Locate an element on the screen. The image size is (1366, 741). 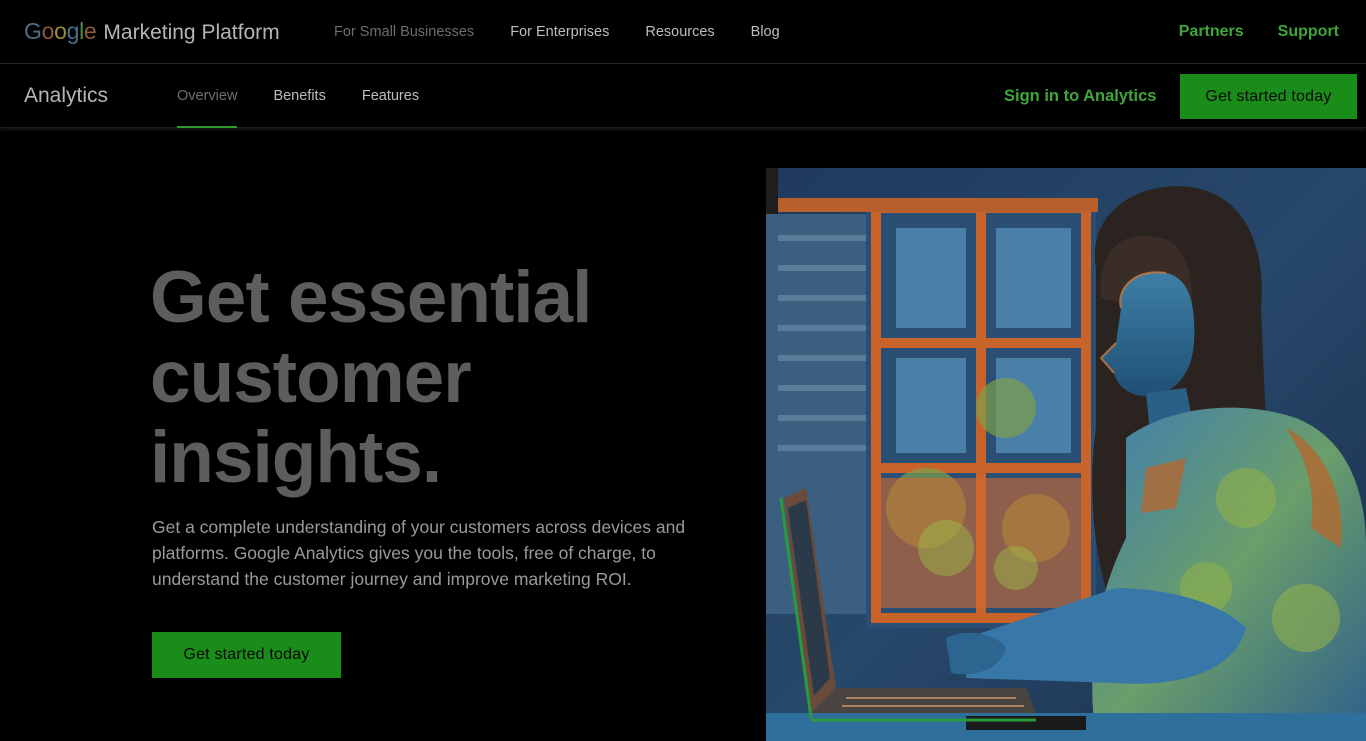
google-wordmark: Google is located at coordinates (60, 31).